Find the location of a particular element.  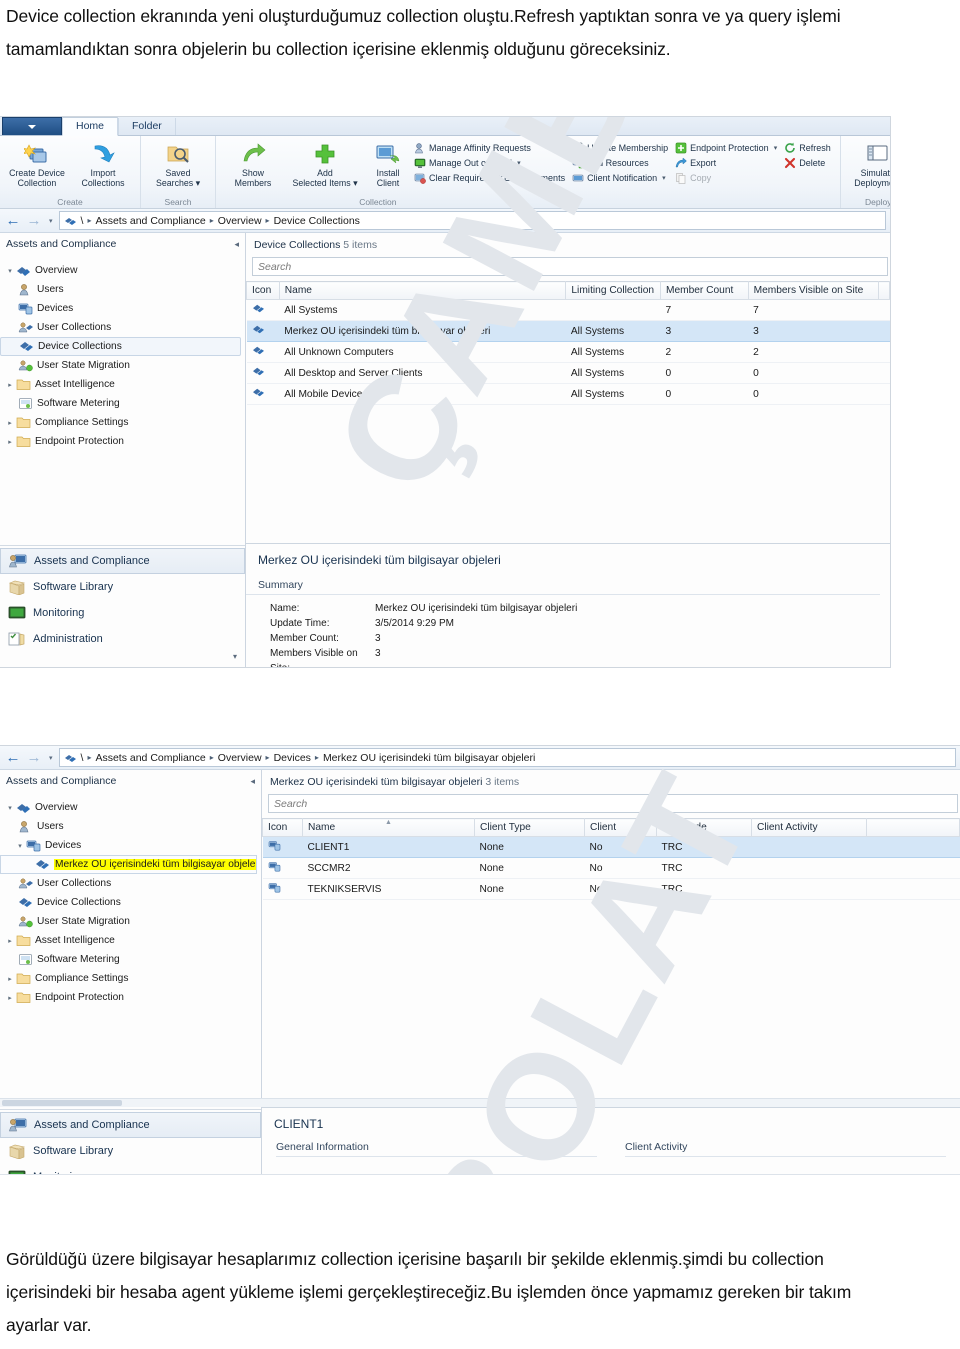

table-row: All Mobile Devices All Systems 0 0 is located at coordinates (568, 394).